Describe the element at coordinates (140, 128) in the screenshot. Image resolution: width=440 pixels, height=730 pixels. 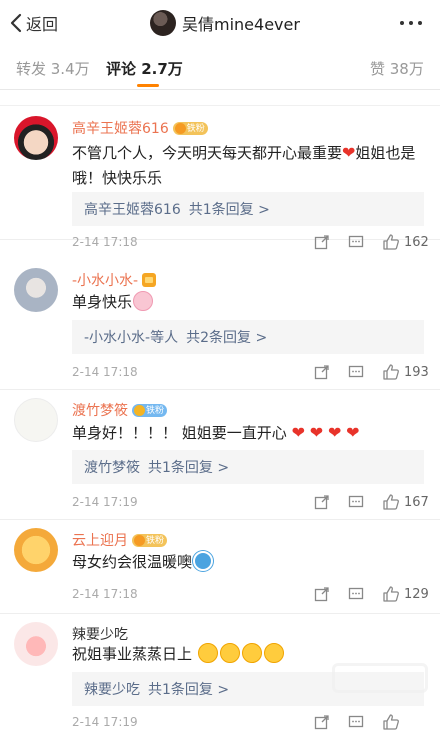
I see `comment-username: 高辛王姬蓉616 铁粉` at that location.